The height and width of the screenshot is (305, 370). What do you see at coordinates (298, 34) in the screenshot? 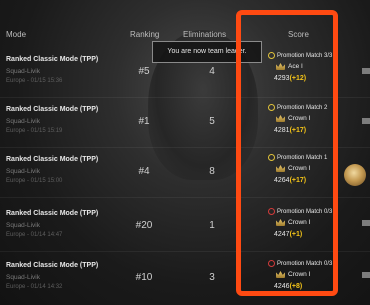
I see `header-score: Score` at bounding box center [298, 34].